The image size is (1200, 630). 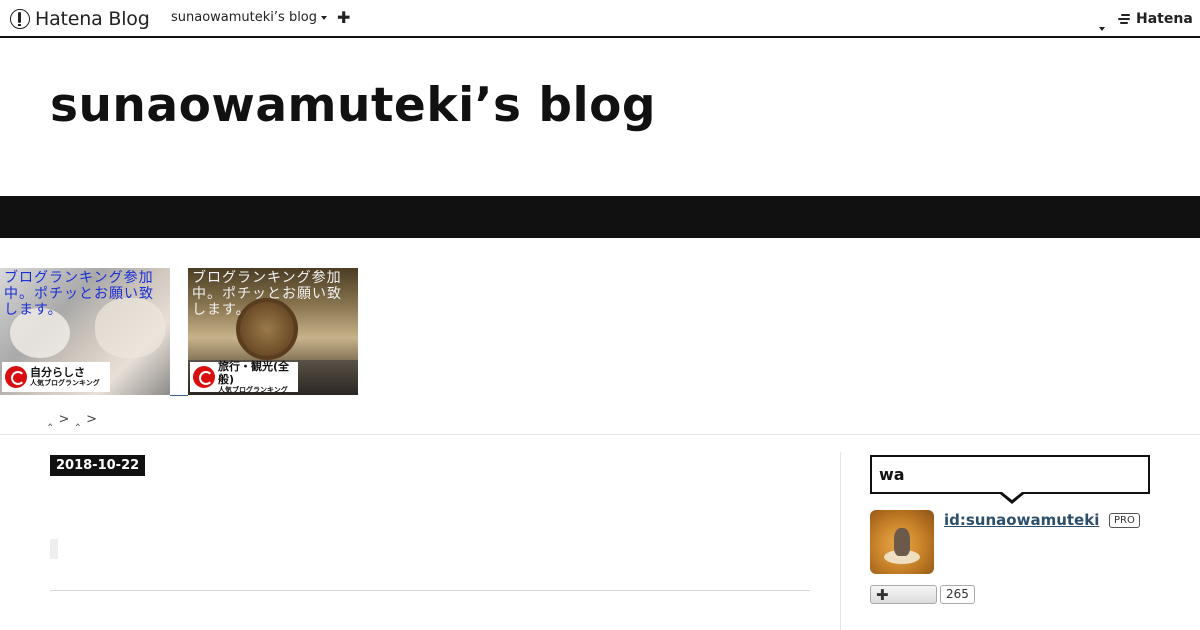 I want to click on hatena-blog-logo: Hatena Blog, so click(x=80, y=19).